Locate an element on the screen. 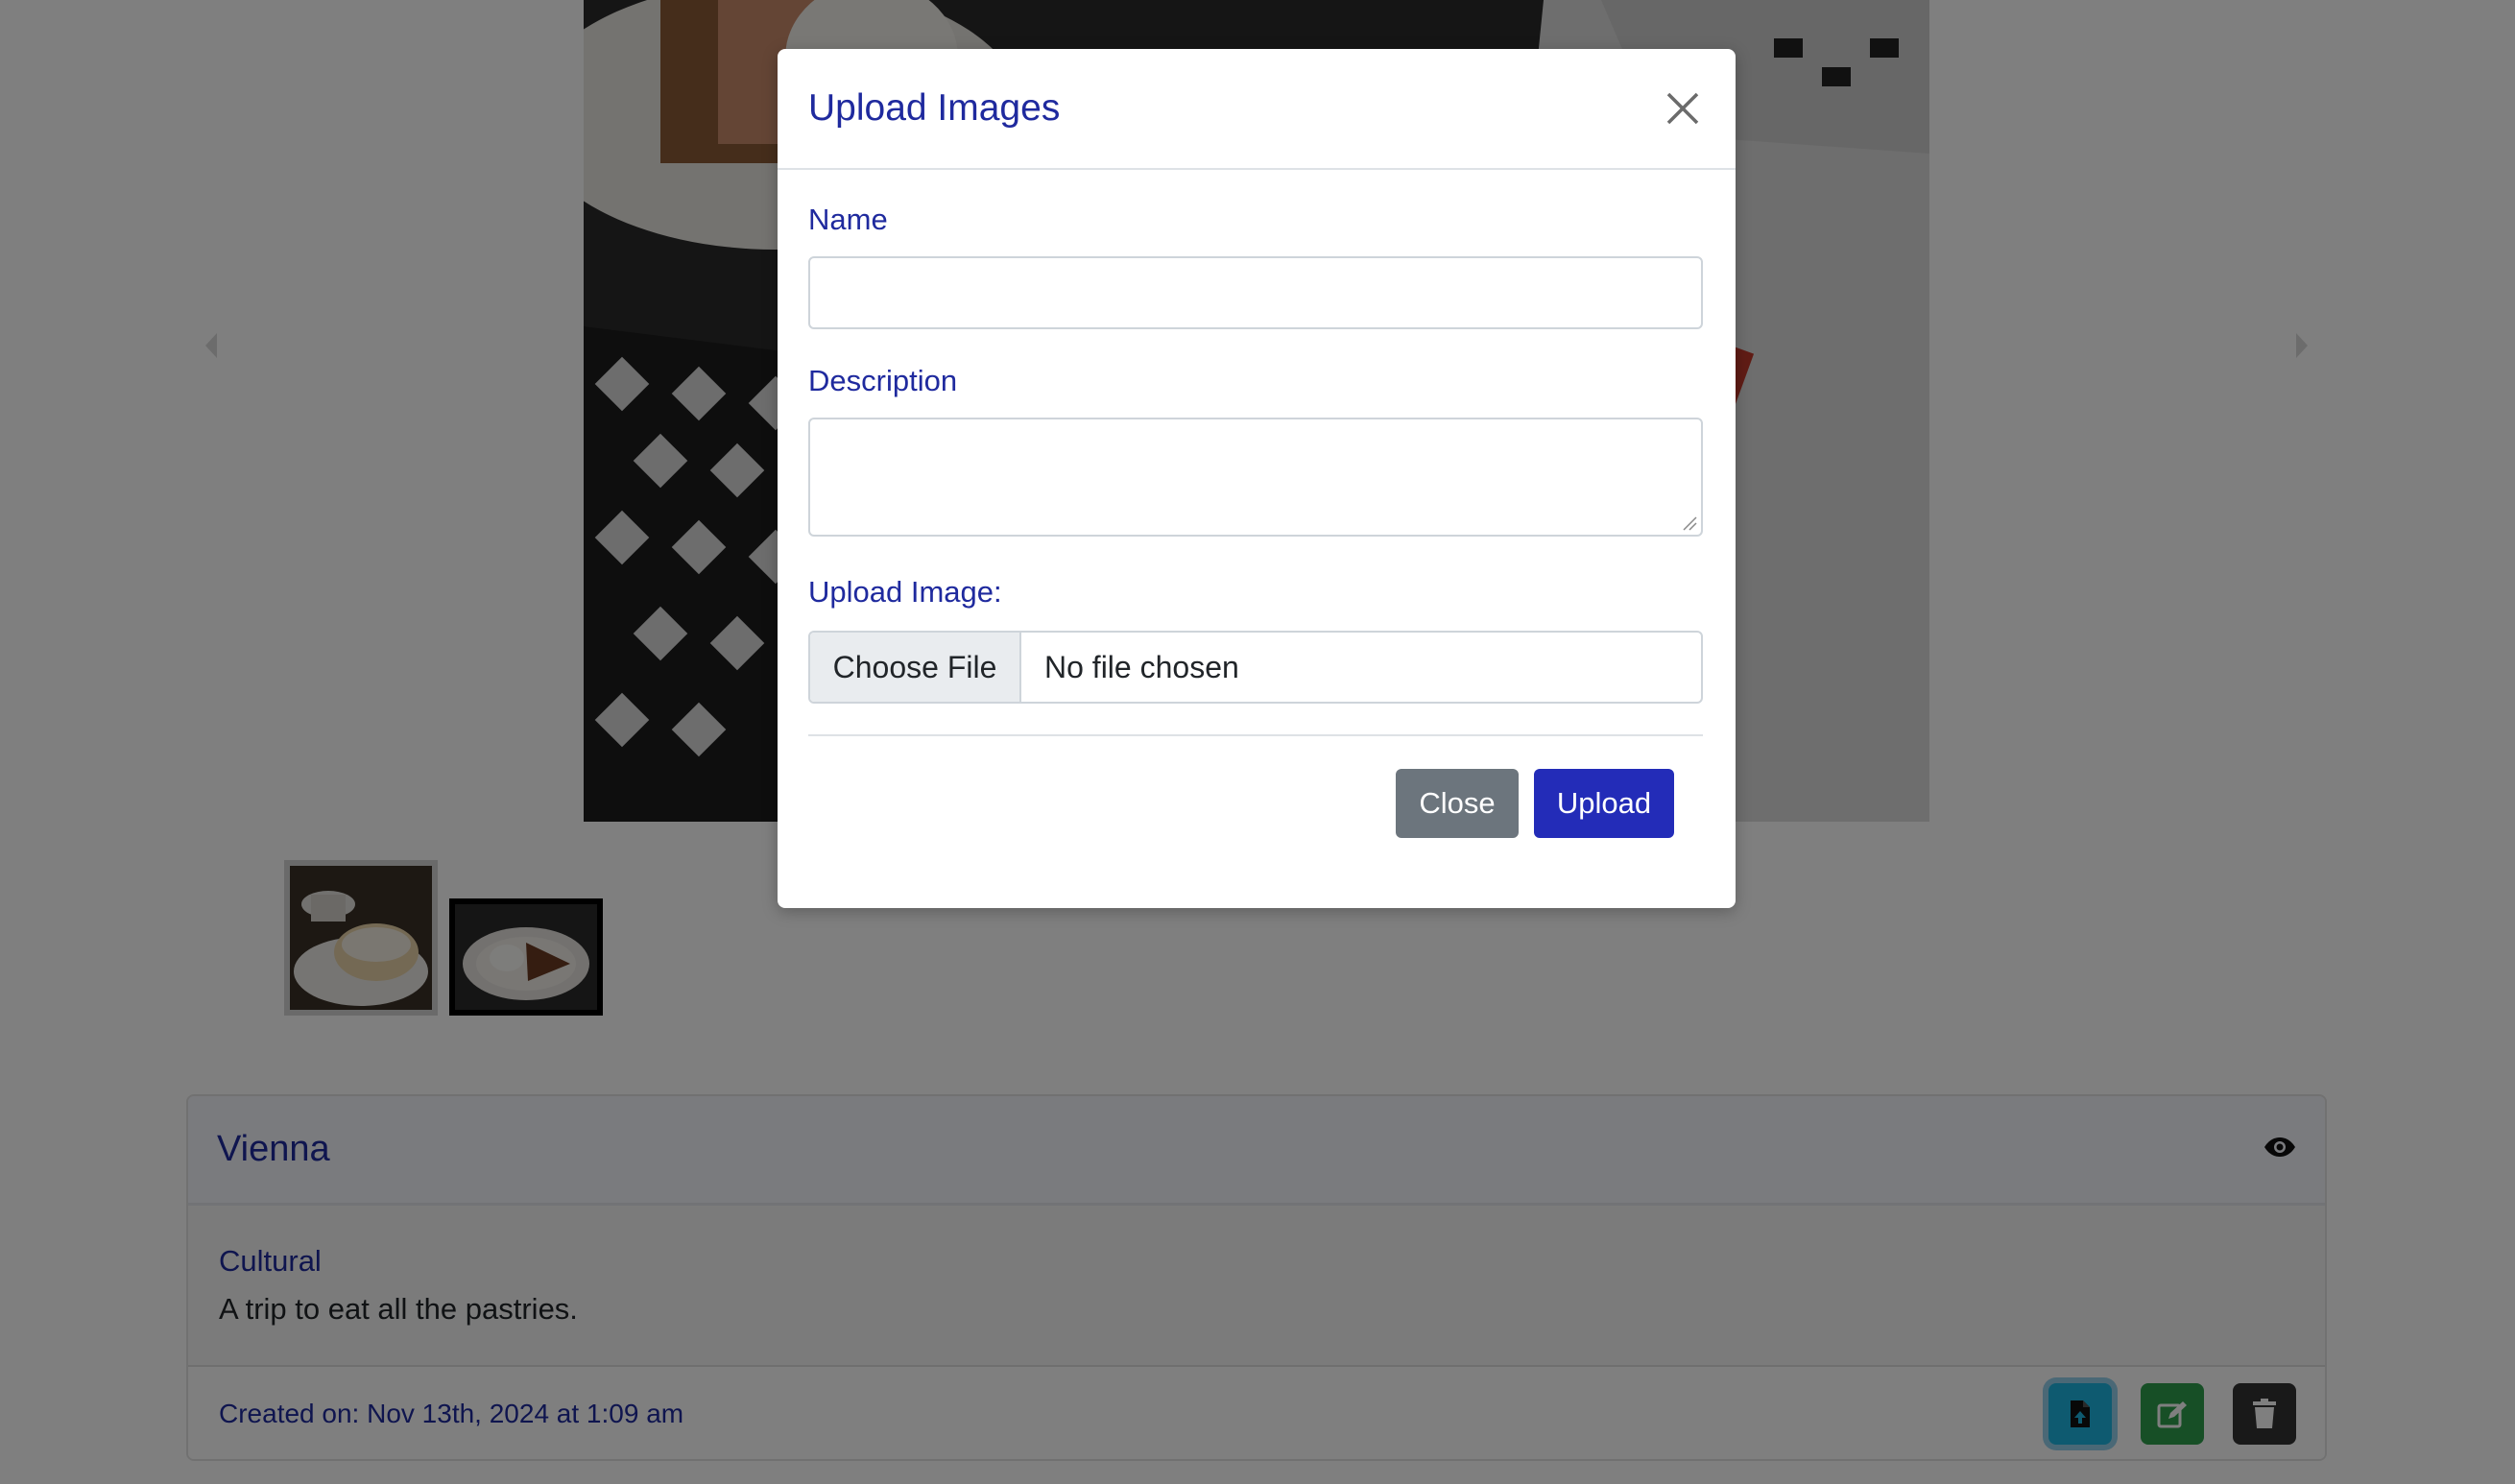 The width and height of the screenshot is (2515, 1484). close-x-icon is located at coordinates (1683, 108).